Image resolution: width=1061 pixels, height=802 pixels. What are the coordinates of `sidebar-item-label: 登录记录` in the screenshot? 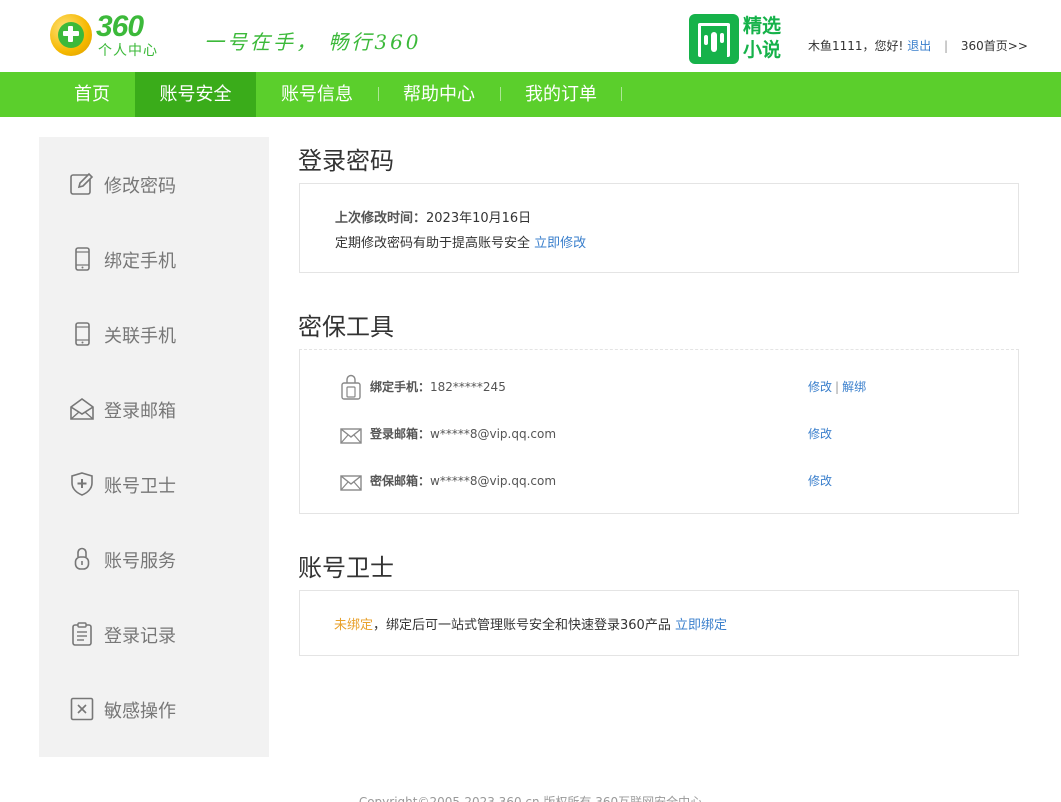 It's located at (140, 636).